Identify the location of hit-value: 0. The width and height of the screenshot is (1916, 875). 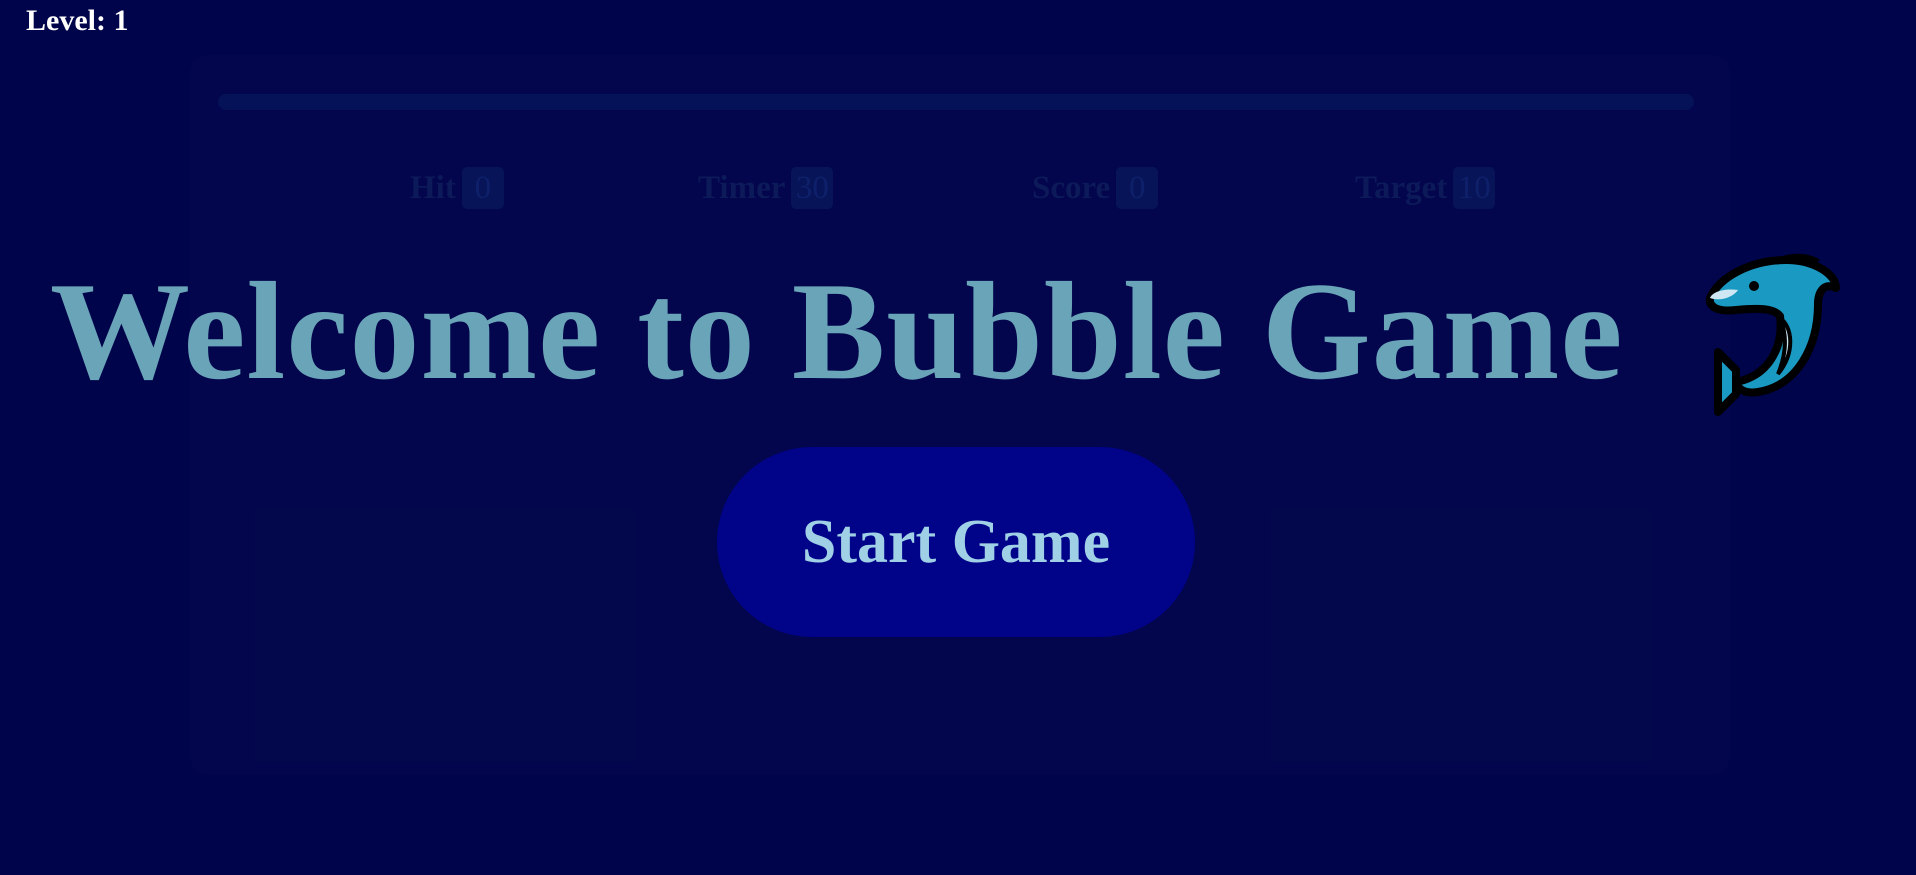
(482, 188).